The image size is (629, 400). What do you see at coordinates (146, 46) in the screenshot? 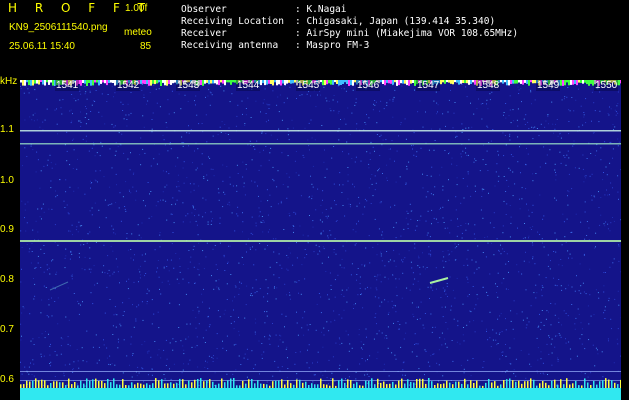
I see `meteor-count: 85` at bounding box center [146, 46].